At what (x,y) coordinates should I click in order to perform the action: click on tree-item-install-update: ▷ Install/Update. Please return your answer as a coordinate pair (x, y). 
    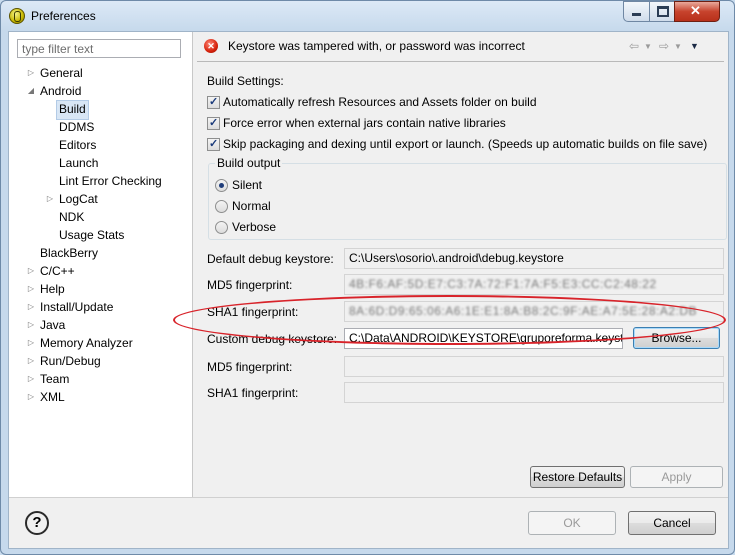
    Looking at the image, I should click on (71, 307).